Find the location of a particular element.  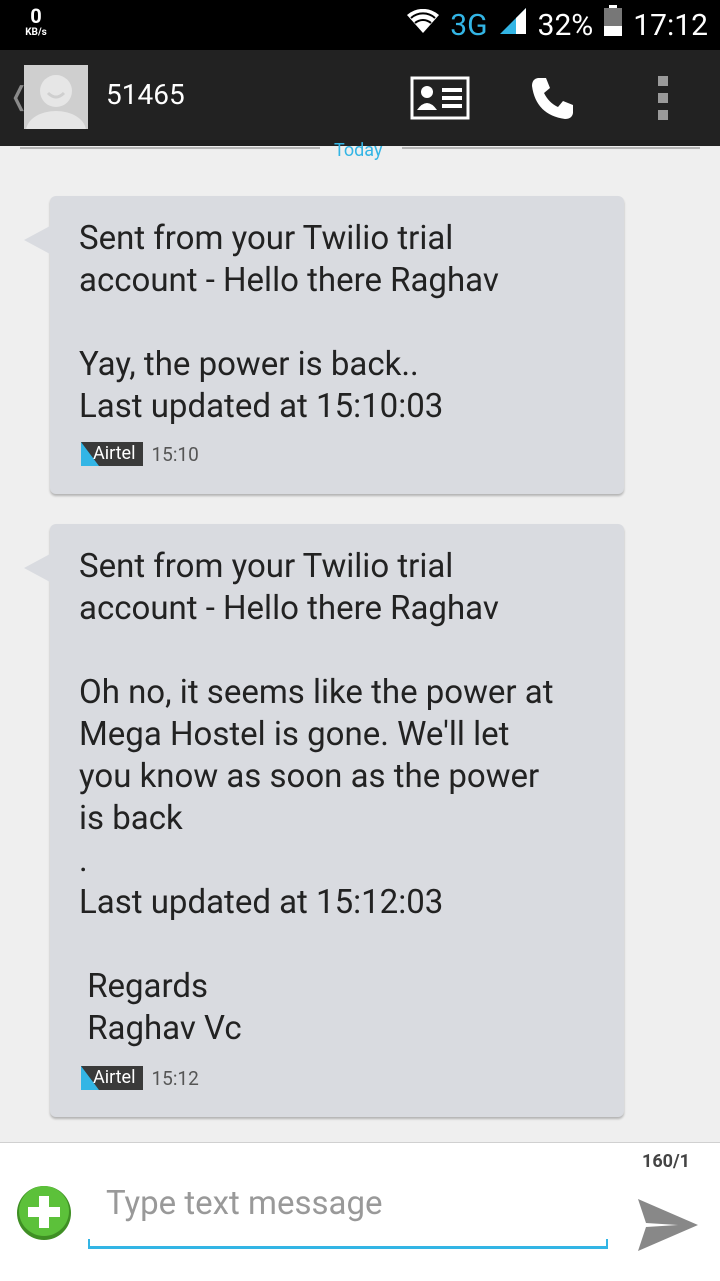

date-separator-label: Today is located at coordinates (358, 150).